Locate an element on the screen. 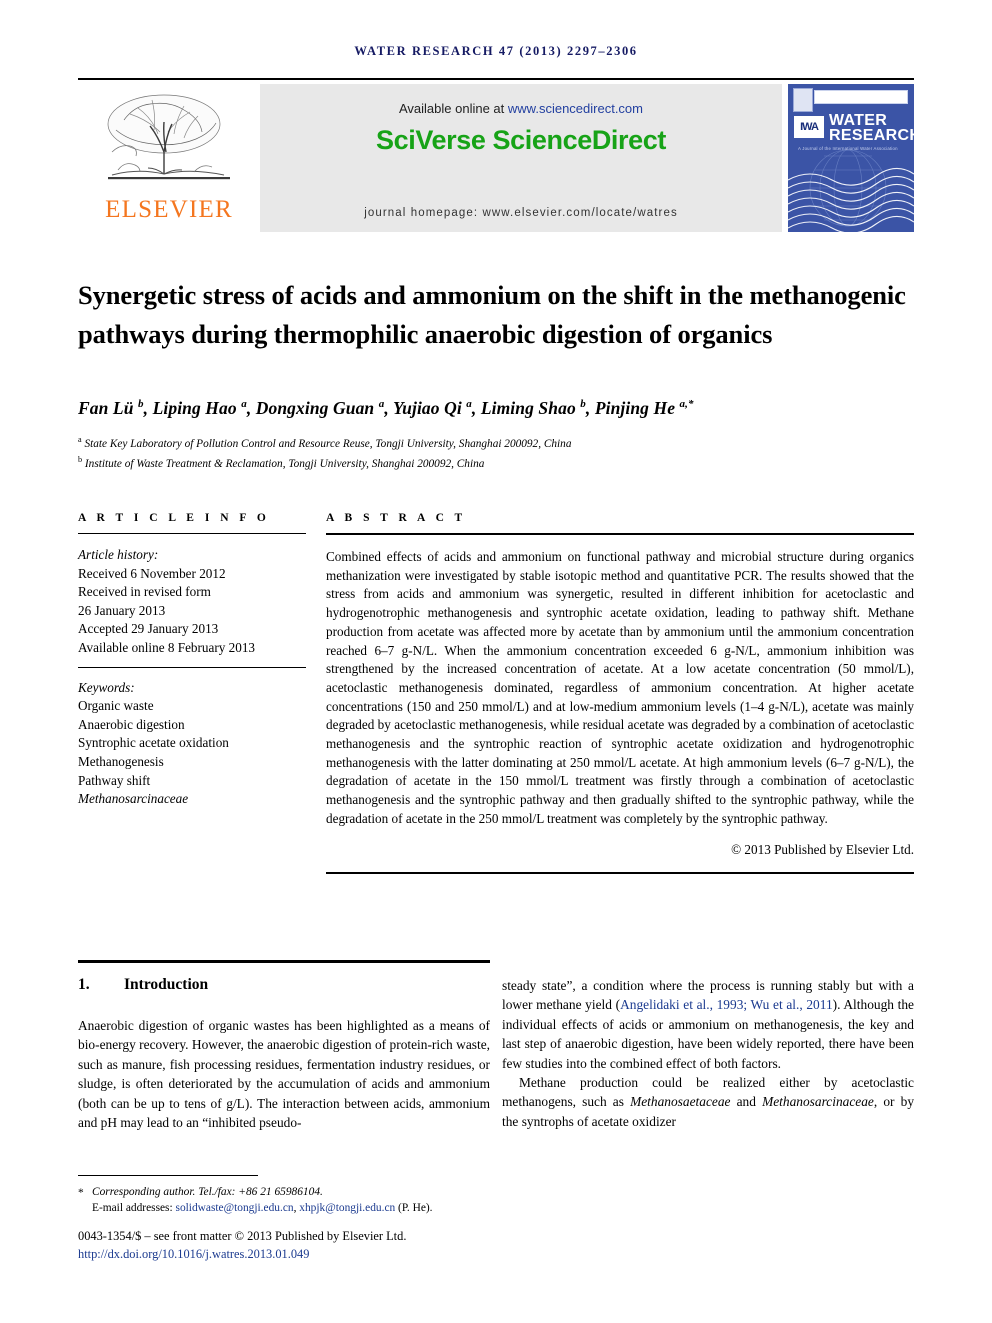  keyword-item: Methanosarcinaceae is located at coordinates (133, 799).